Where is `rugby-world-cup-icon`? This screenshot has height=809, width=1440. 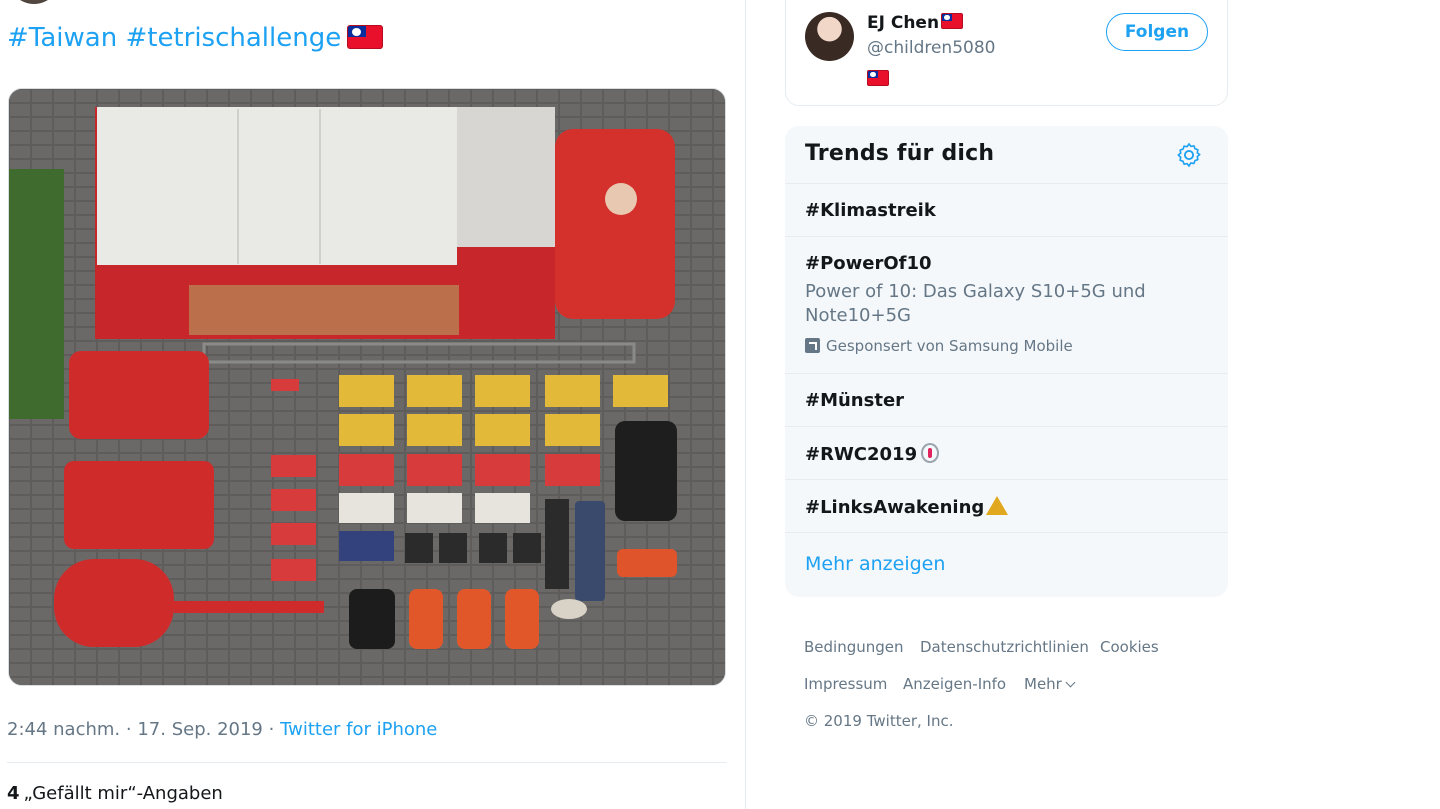 rugby-world-cup-icon is located at coordinates (930, 453).